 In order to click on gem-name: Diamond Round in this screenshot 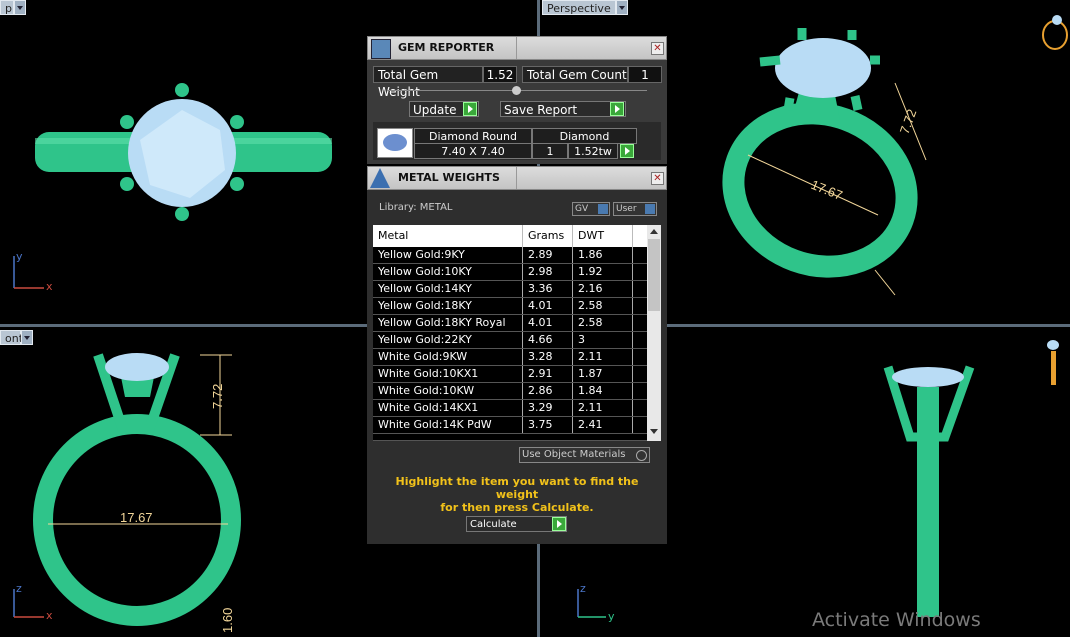, I will do `click(473, 136)`.